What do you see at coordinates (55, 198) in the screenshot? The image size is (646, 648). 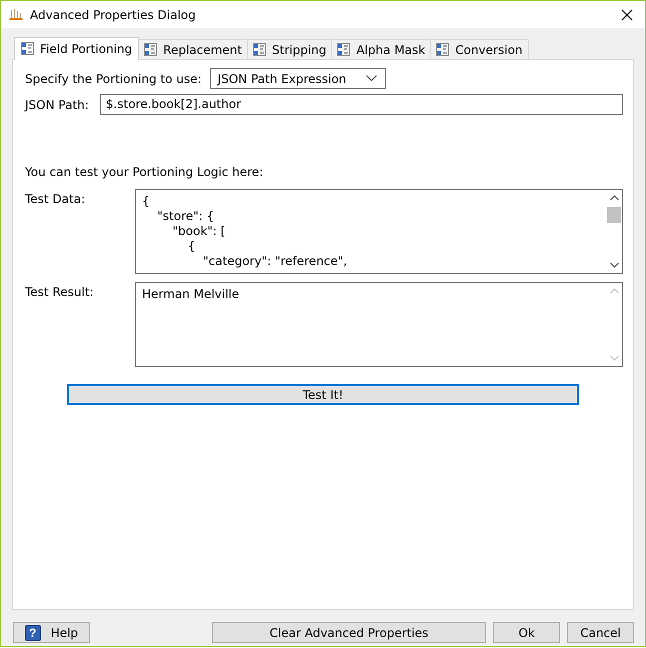 I see `field-label: Test Data:` at bounding box center [55, 198].